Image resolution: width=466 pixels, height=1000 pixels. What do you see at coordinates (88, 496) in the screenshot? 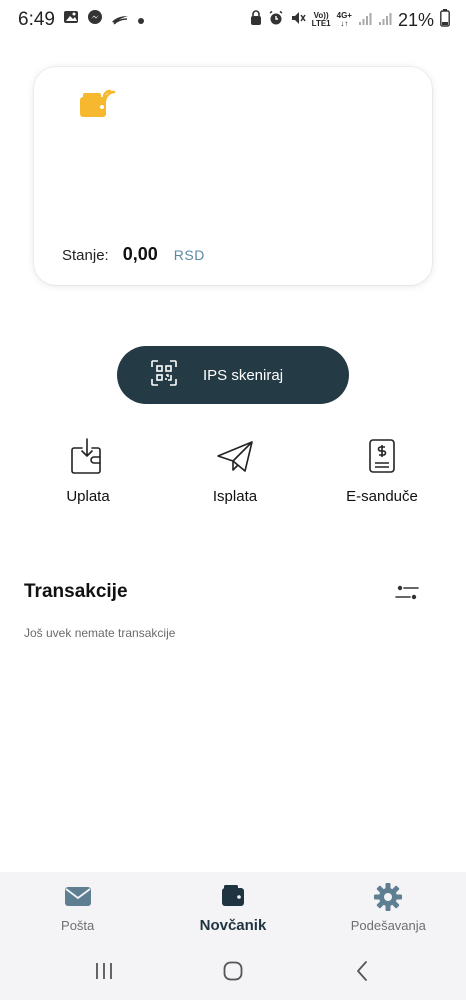
I see `action-uplata-label: Uplata` at bounding box center [88, 496].